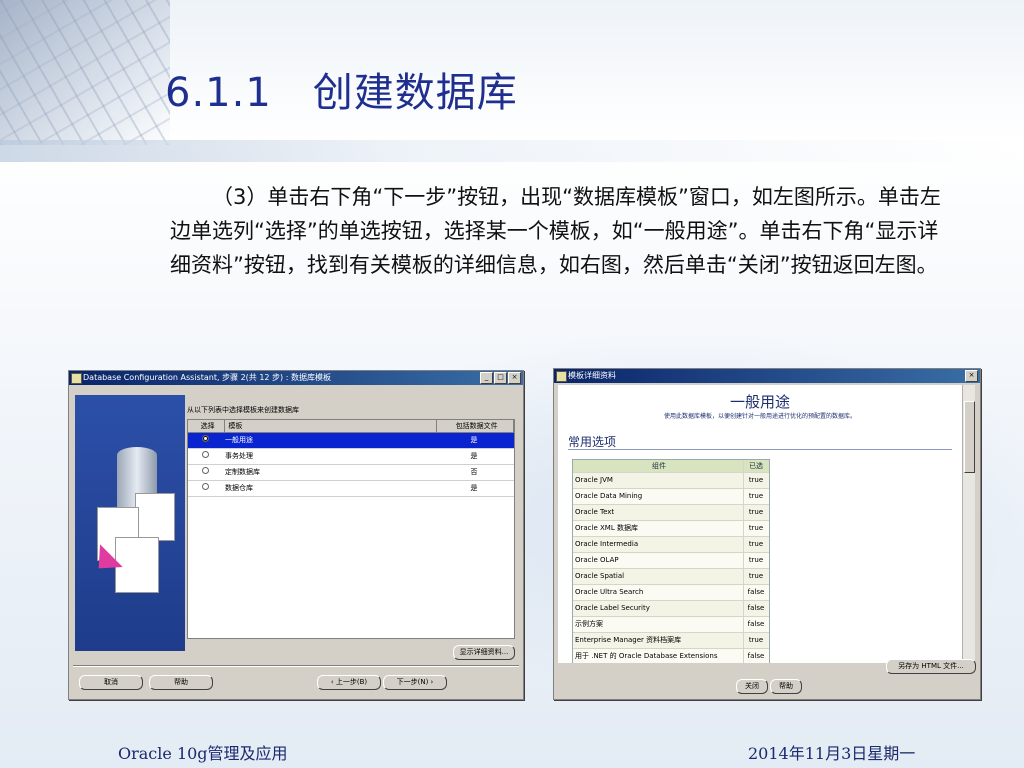 This screenshot has width=1024, height=768. What do you see at coordinates (341, 93) in the screenshot?
I see `slide-title: 6.1.1 创建数据库` at bounding box center [341, 93].